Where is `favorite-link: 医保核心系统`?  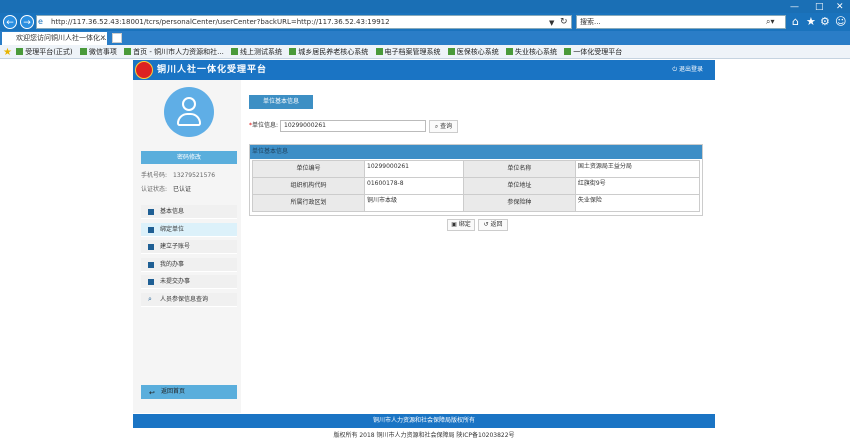
favorite-link: 医保核心系统 is located at coordinates (473, 51).